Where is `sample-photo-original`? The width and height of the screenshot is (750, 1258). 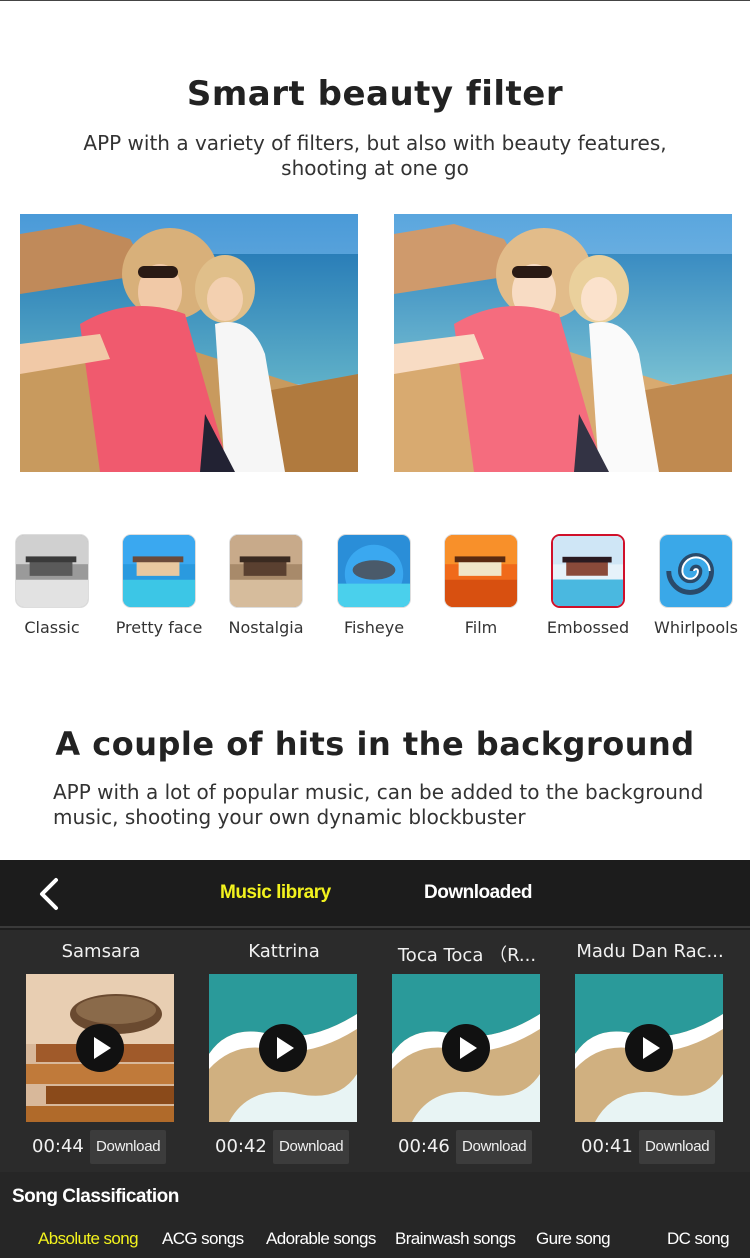 sample-photo-original is located at coordinates (189, 343).